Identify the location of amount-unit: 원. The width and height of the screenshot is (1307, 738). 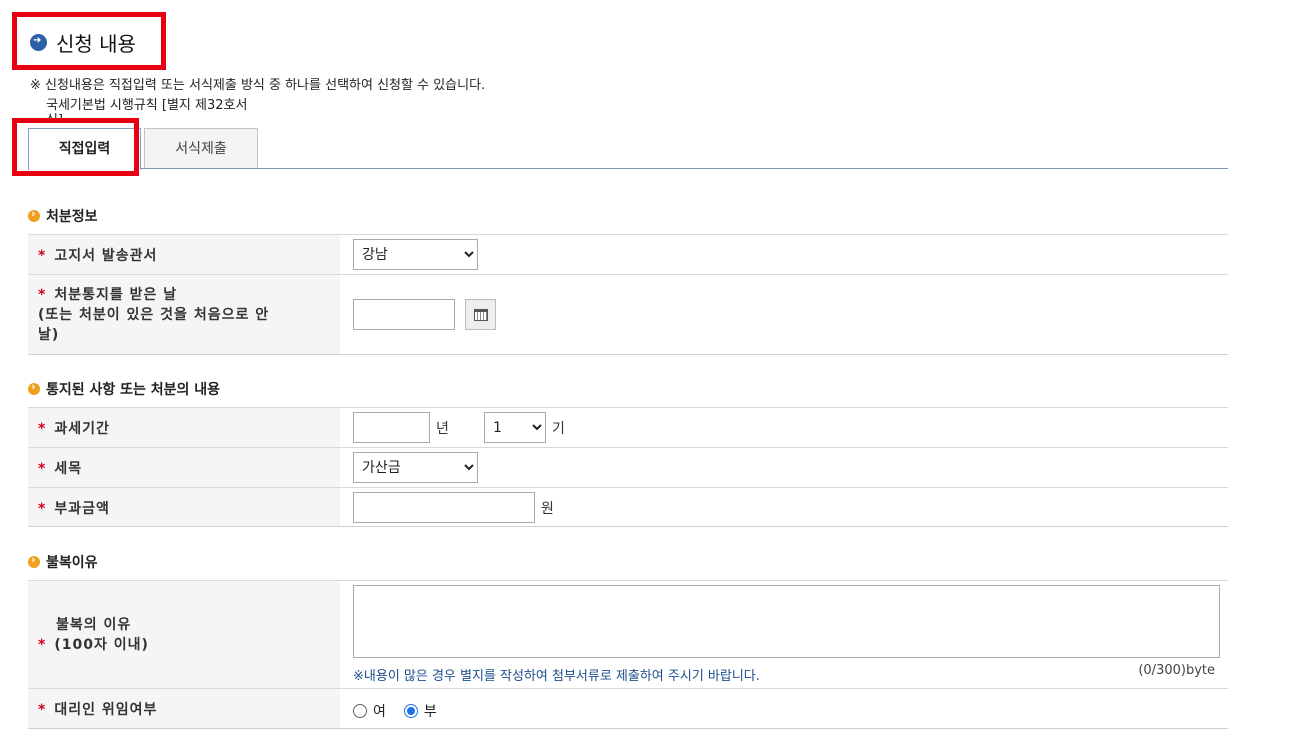
(547, 508).